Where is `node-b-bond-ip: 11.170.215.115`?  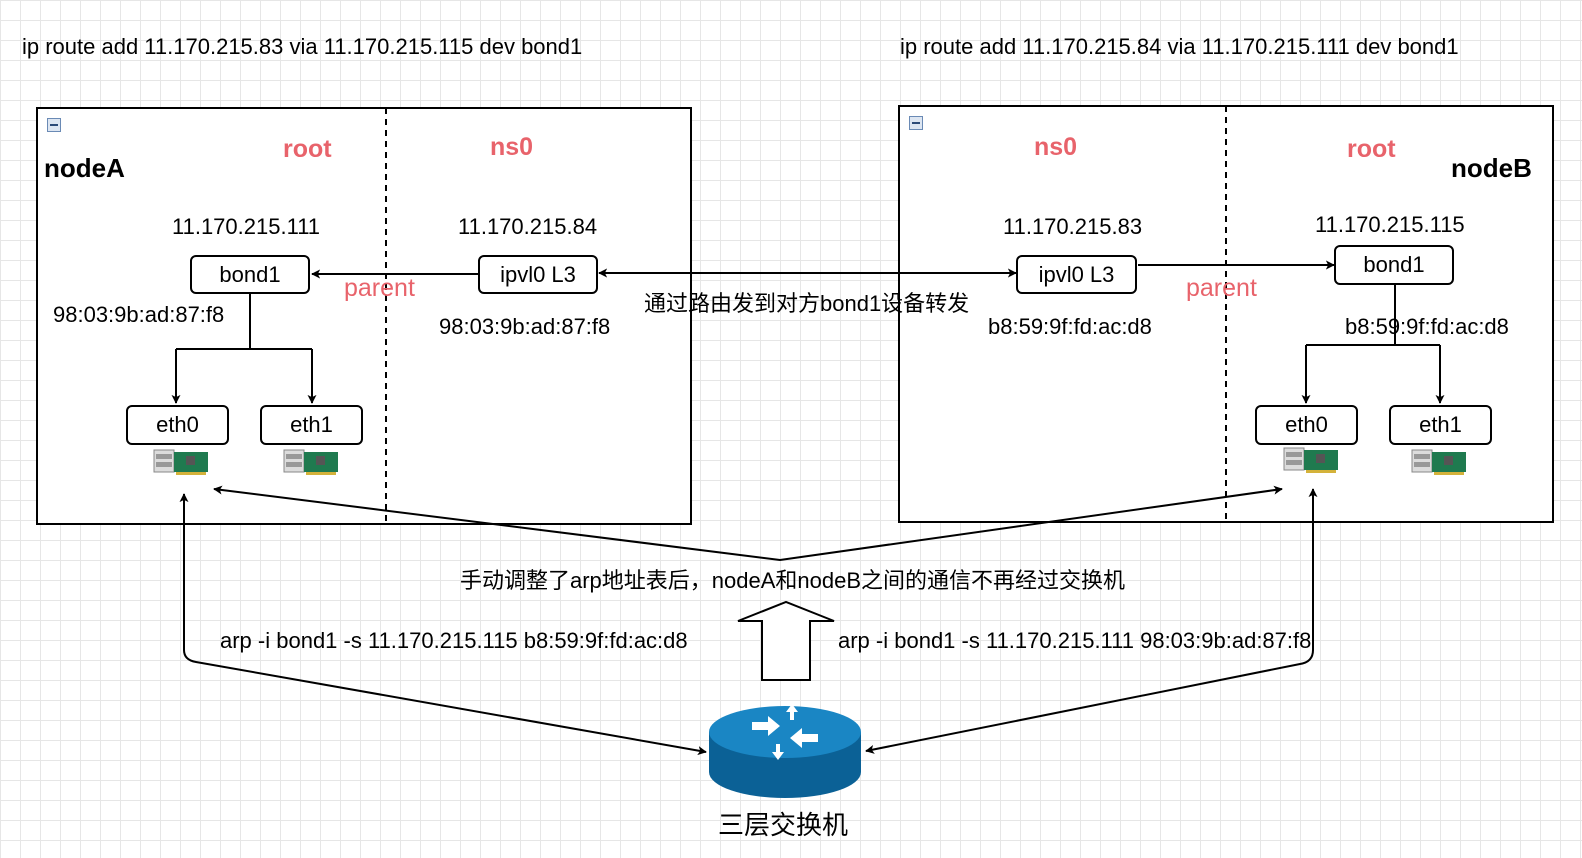 node-b-bond-ip: 11.170.215.115 is located at coordinates (1390, 224).